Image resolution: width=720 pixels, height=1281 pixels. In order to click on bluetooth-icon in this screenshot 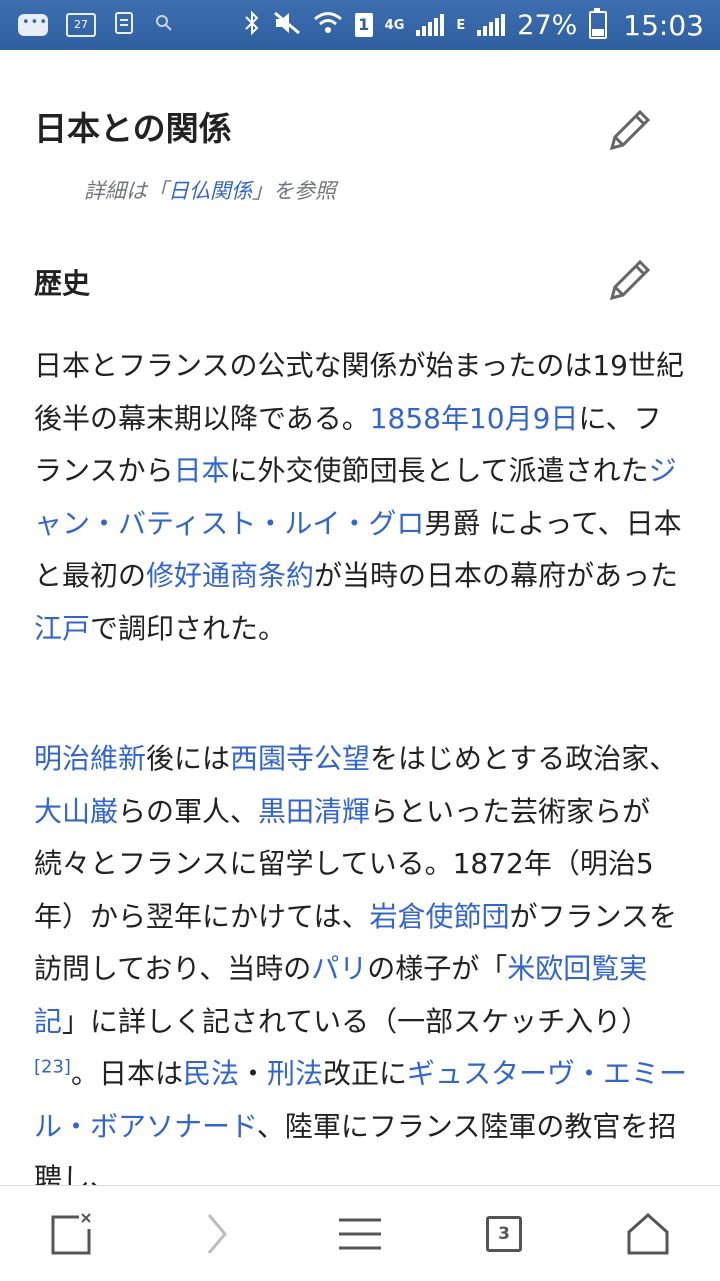, I will do `click(252, 25)`.